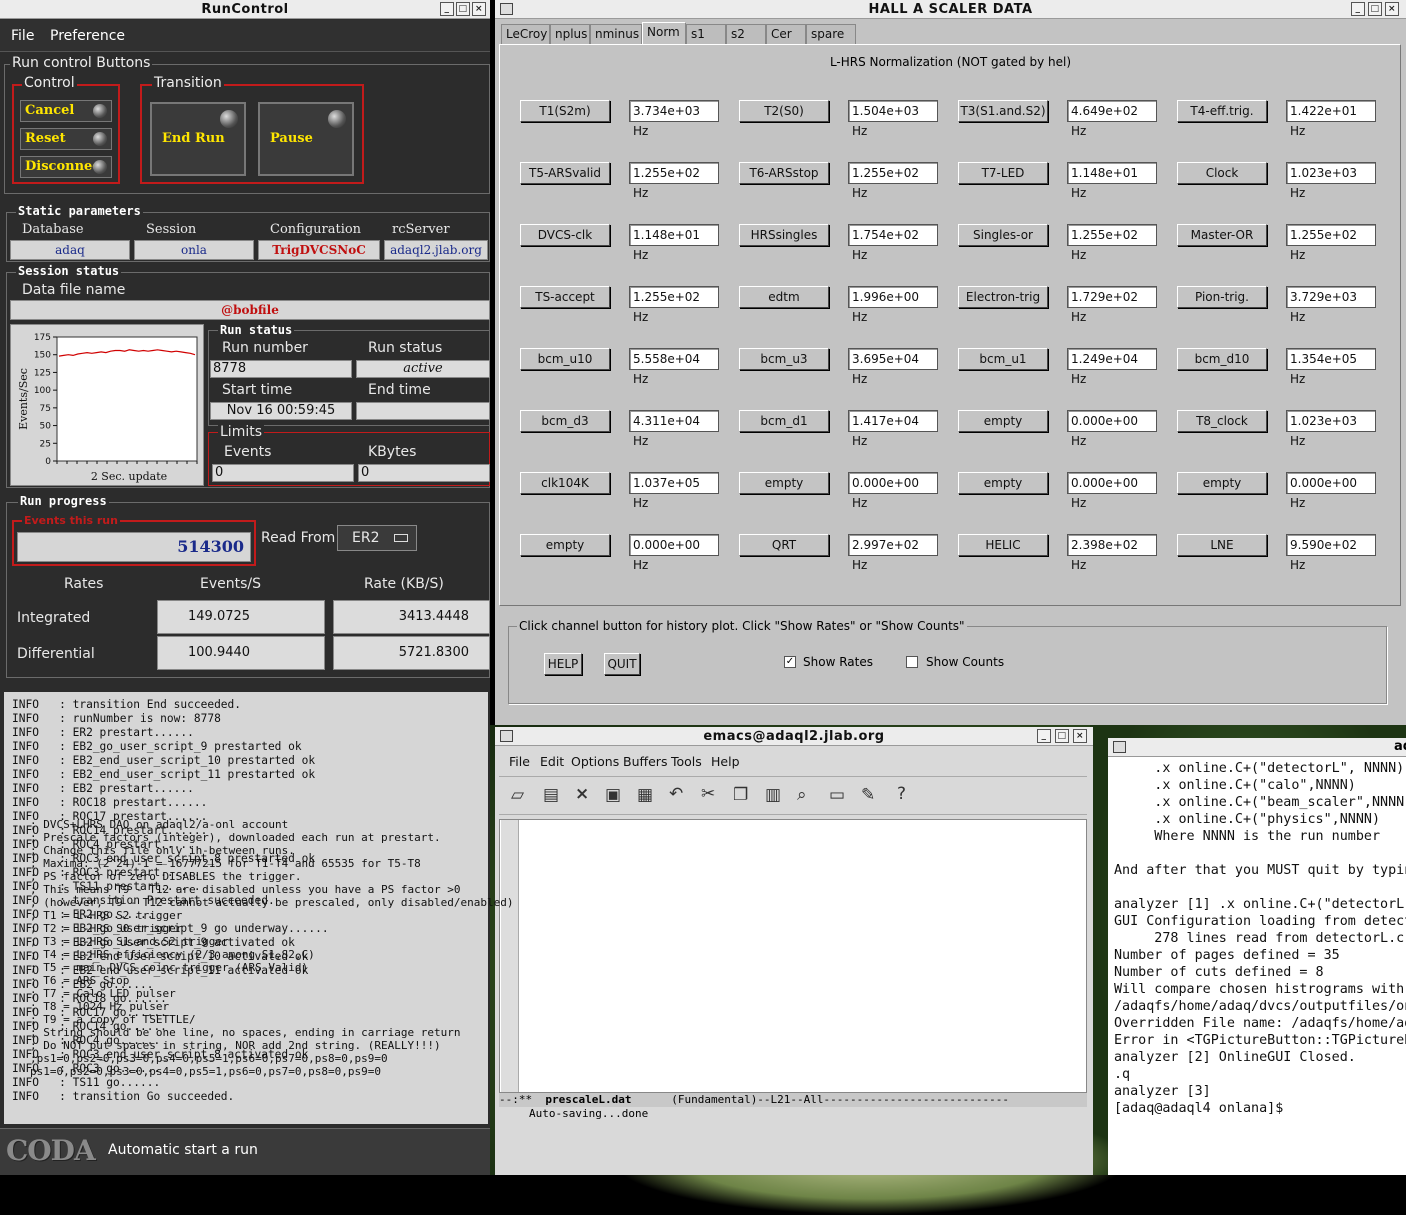 The image size is (1406, 1215). Describe the element at coordinates (565, 235) in the screenshot. I see `channel-button: DVCS-clk` at that location.